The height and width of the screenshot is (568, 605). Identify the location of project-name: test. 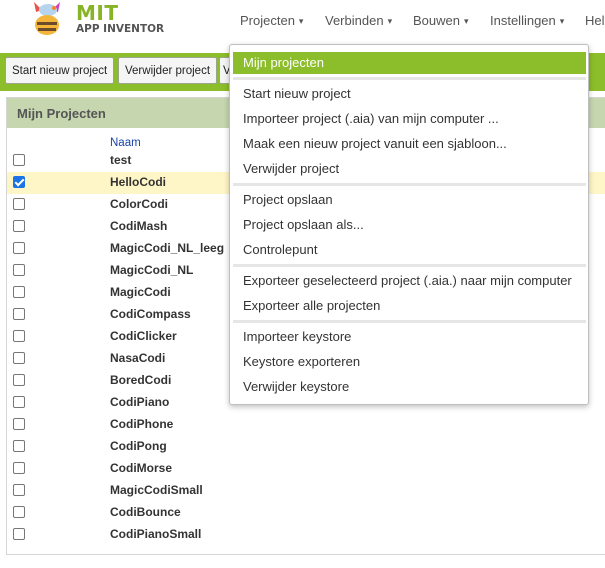
(120, 160).